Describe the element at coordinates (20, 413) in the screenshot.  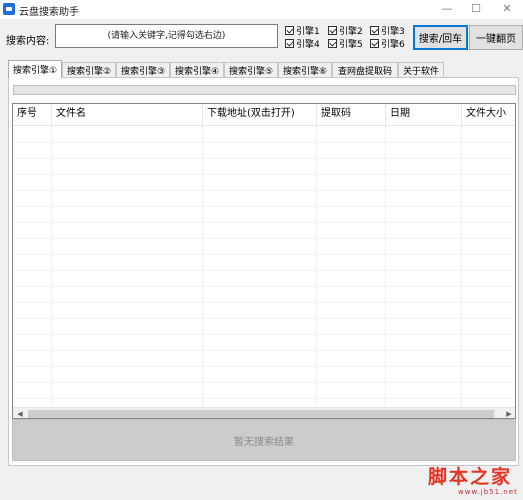
I see `scroll-left-arrow-icon: ◀` at that location.